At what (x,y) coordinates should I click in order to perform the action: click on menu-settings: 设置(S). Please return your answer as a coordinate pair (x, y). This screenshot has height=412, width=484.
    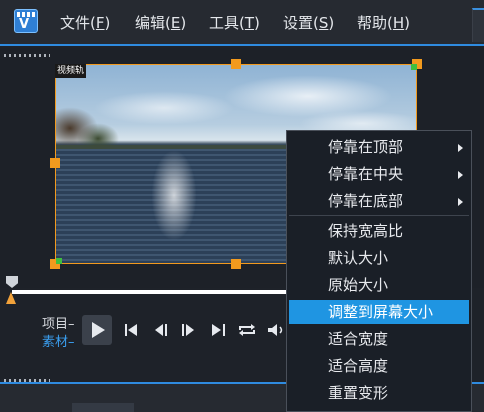
    Looking at the image, I should click on (308, 22).